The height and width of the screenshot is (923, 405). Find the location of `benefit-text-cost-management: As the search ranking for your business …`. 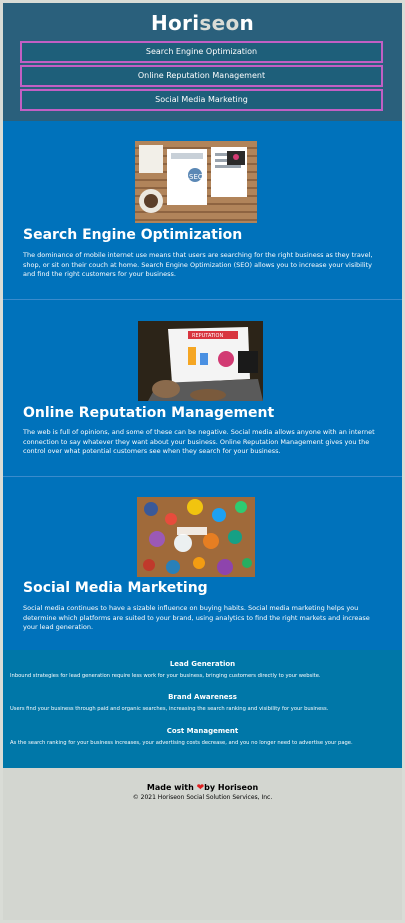

benefit-text-cost-management: As the search ranking for your business … is located at coordinates (181, 743).